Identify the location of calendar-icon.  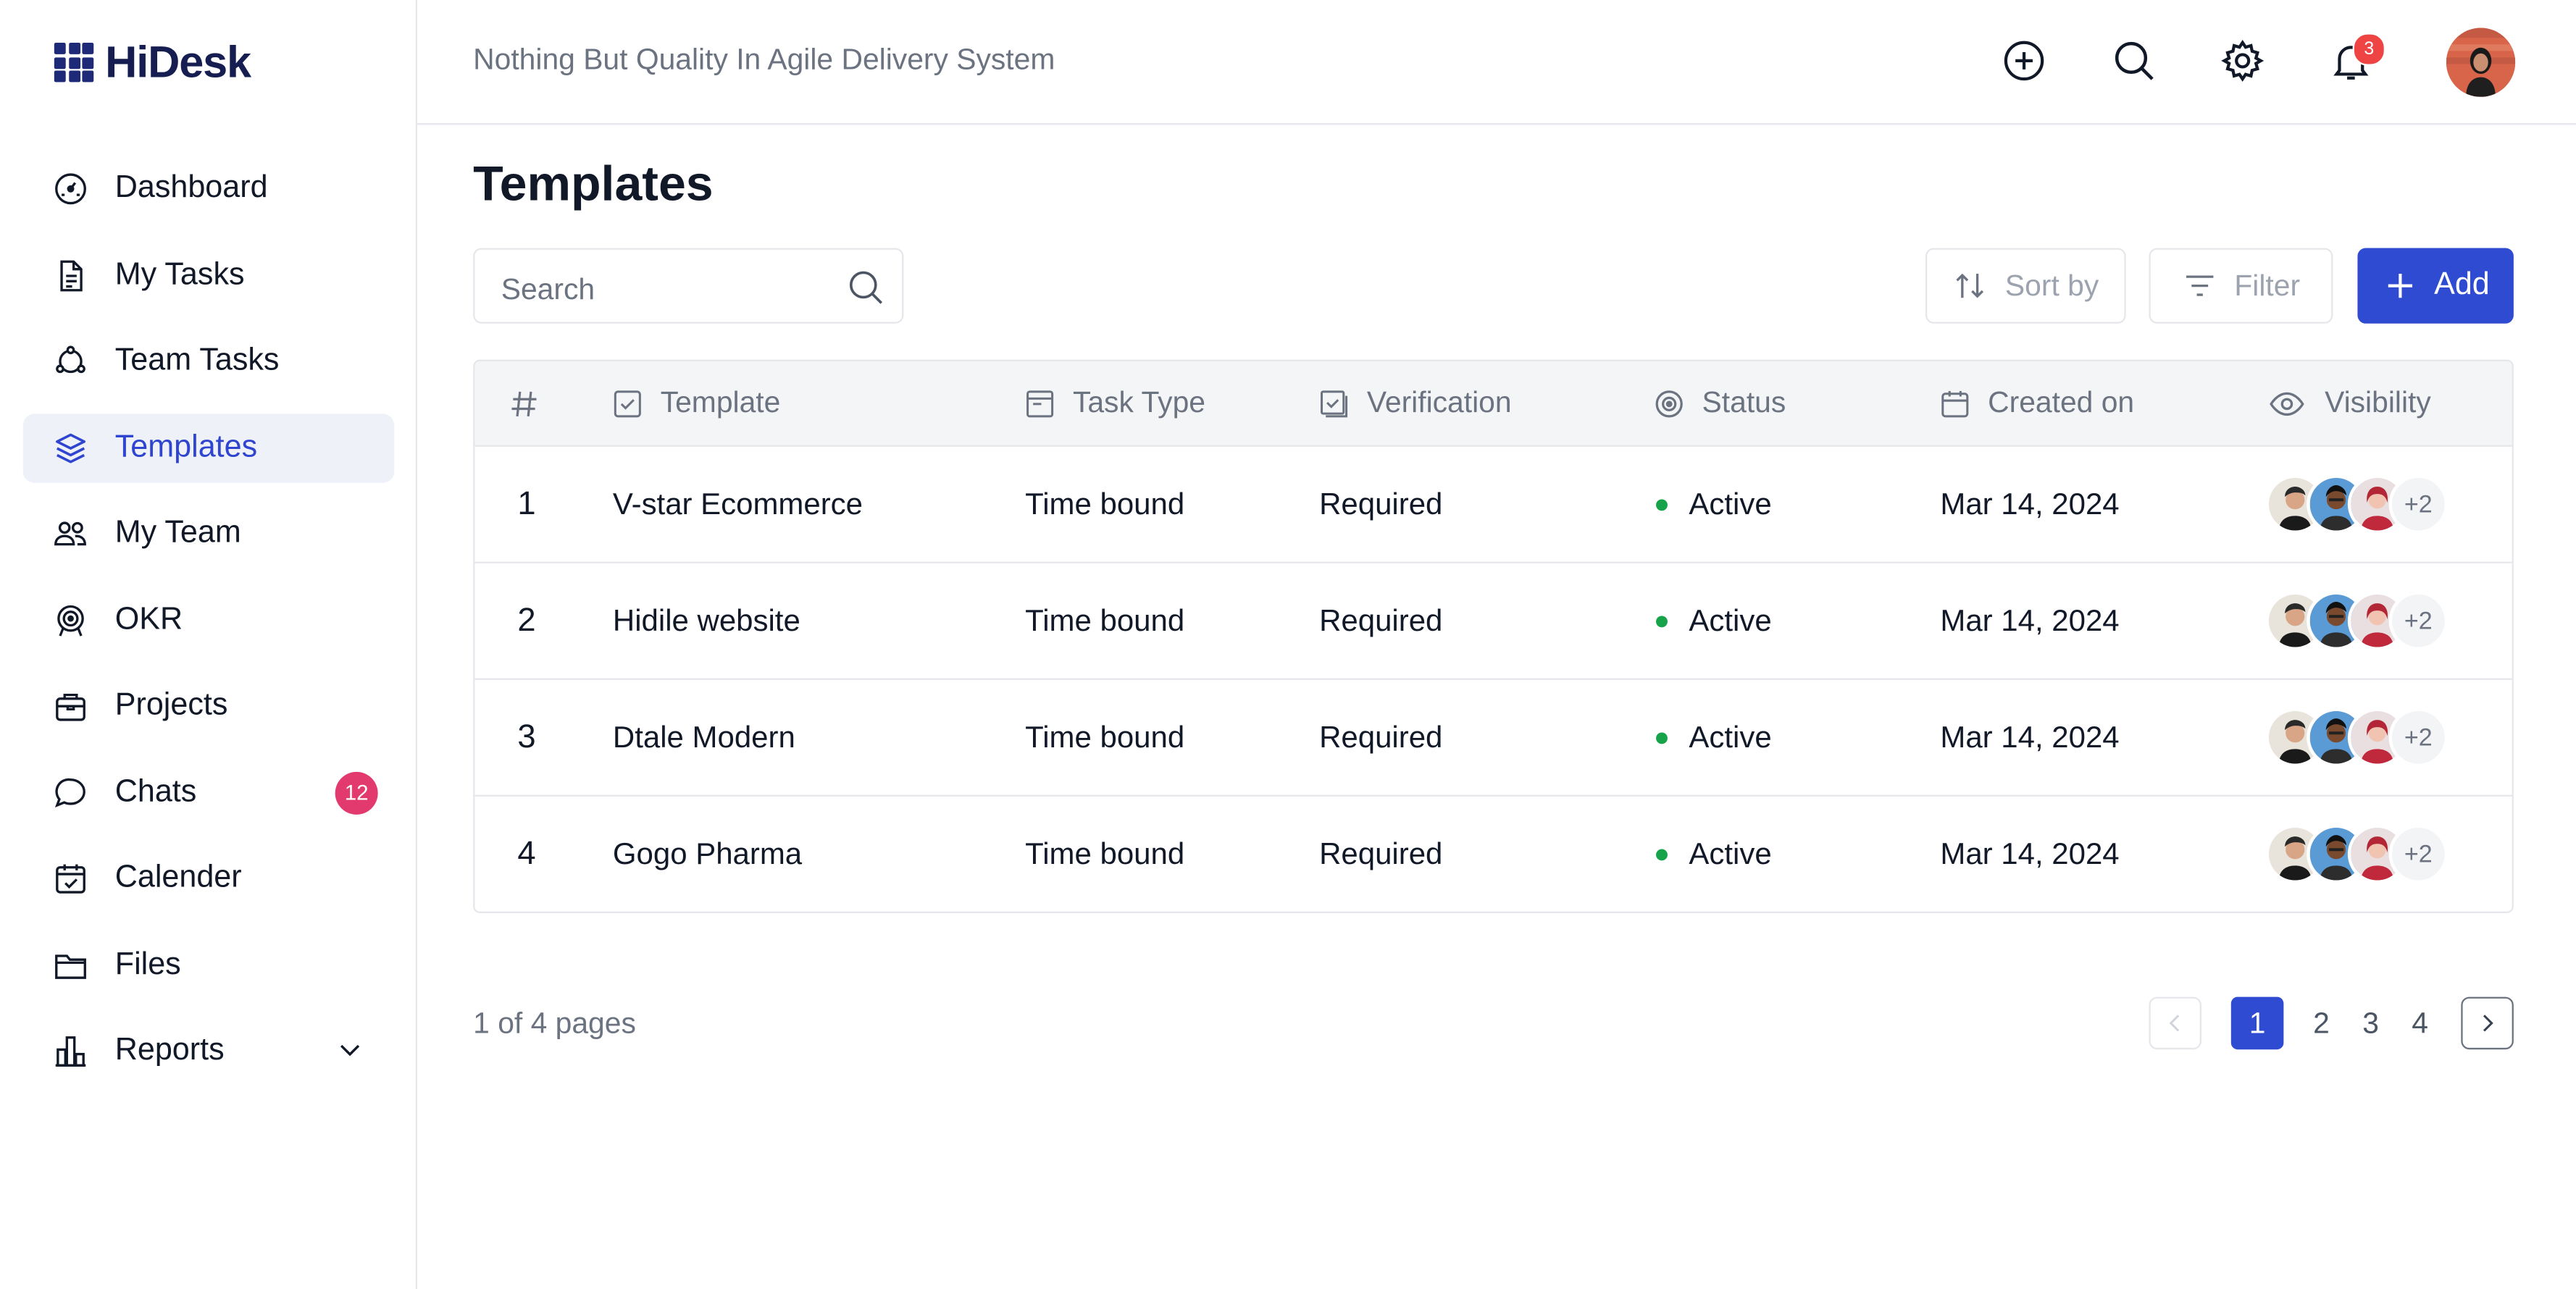
(1955, 403).